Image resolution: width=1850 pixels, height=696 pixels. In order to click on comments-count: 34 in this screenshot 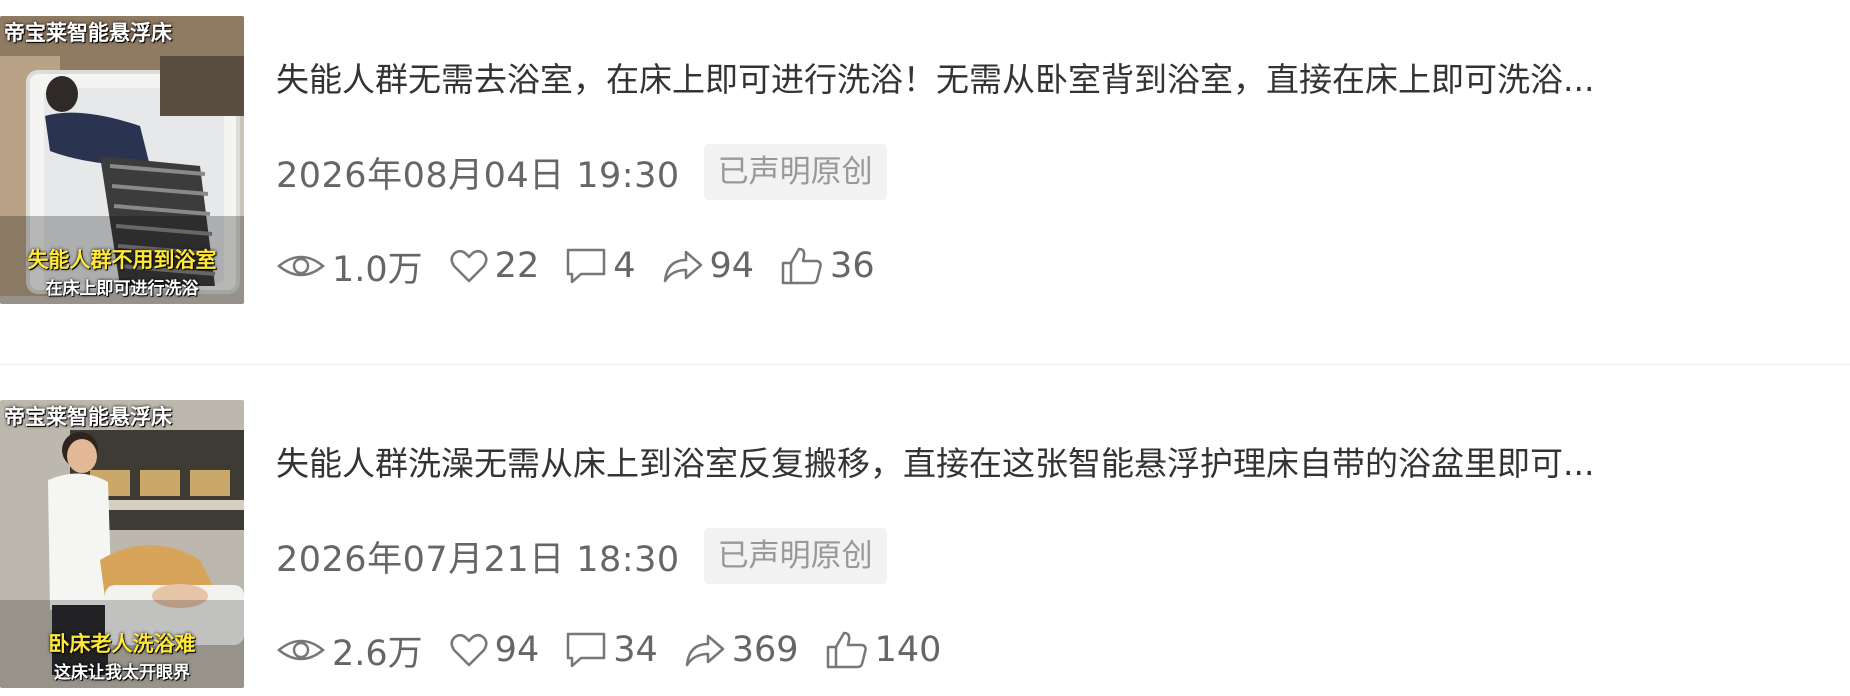, I will do `click(635, 650)`.